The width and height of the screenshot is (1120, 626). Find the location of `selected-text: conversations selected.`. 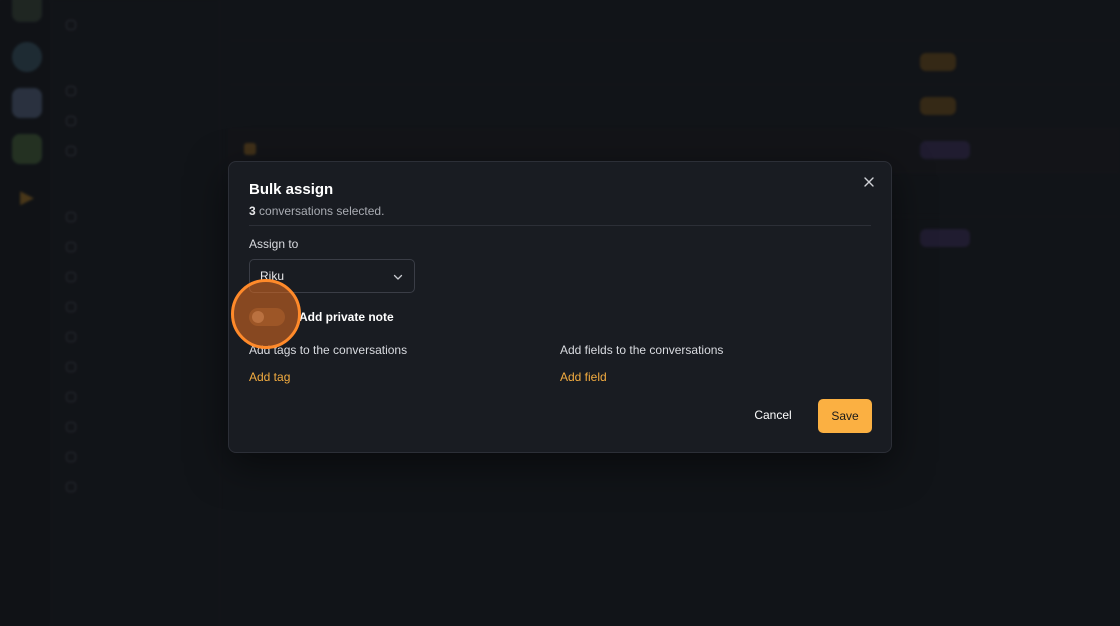

selected-text: conversations selected. is located at coordinates (320, 211).